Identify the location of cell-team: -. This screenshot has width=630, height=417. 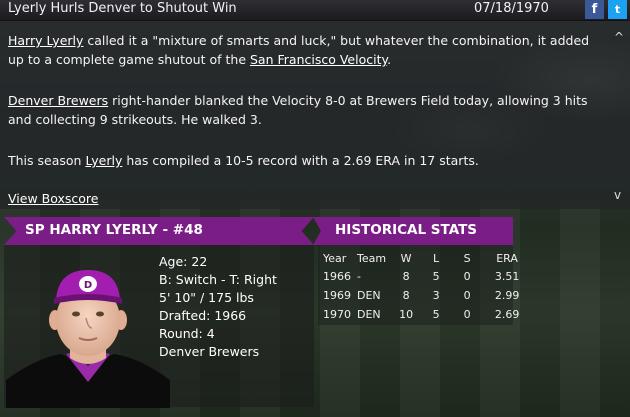
(359, 276).